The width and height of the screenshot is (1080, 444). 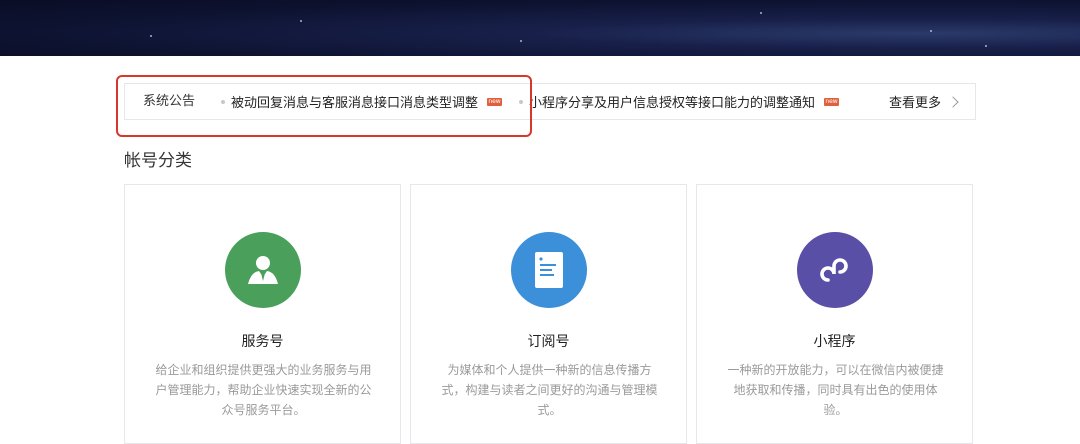 I want to click on view-more-link: 查看更多, so click(x=923, y=101).